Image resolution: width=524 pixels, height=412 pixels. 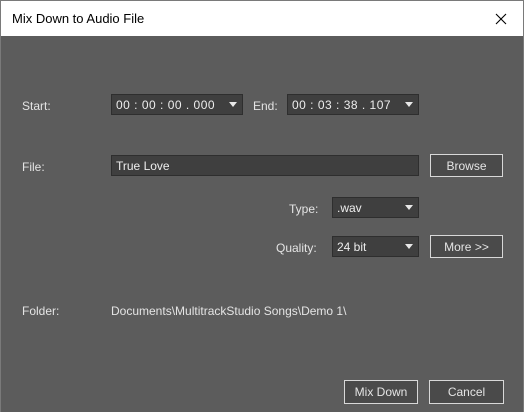 I want to click on browse-button: Browse, so click(x=466, y=165).